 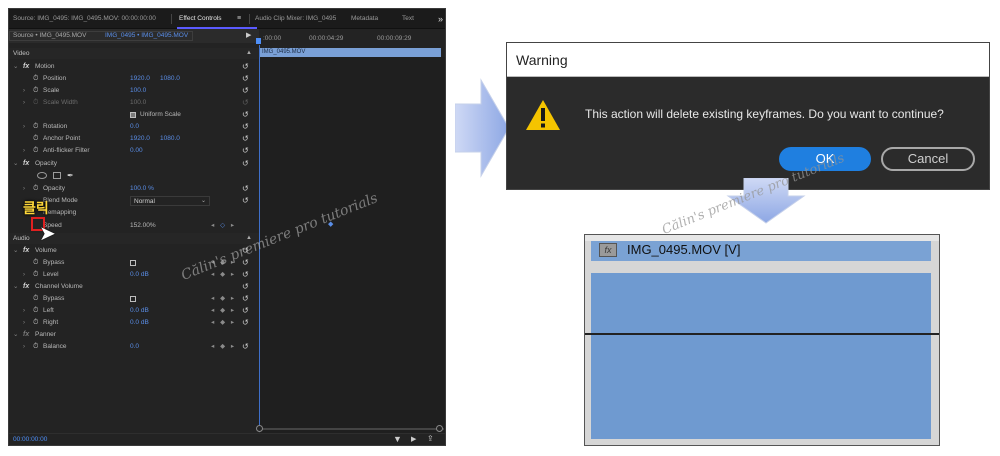 I want to click on fx-badge-icon: fx, so click(x=608, y=250).